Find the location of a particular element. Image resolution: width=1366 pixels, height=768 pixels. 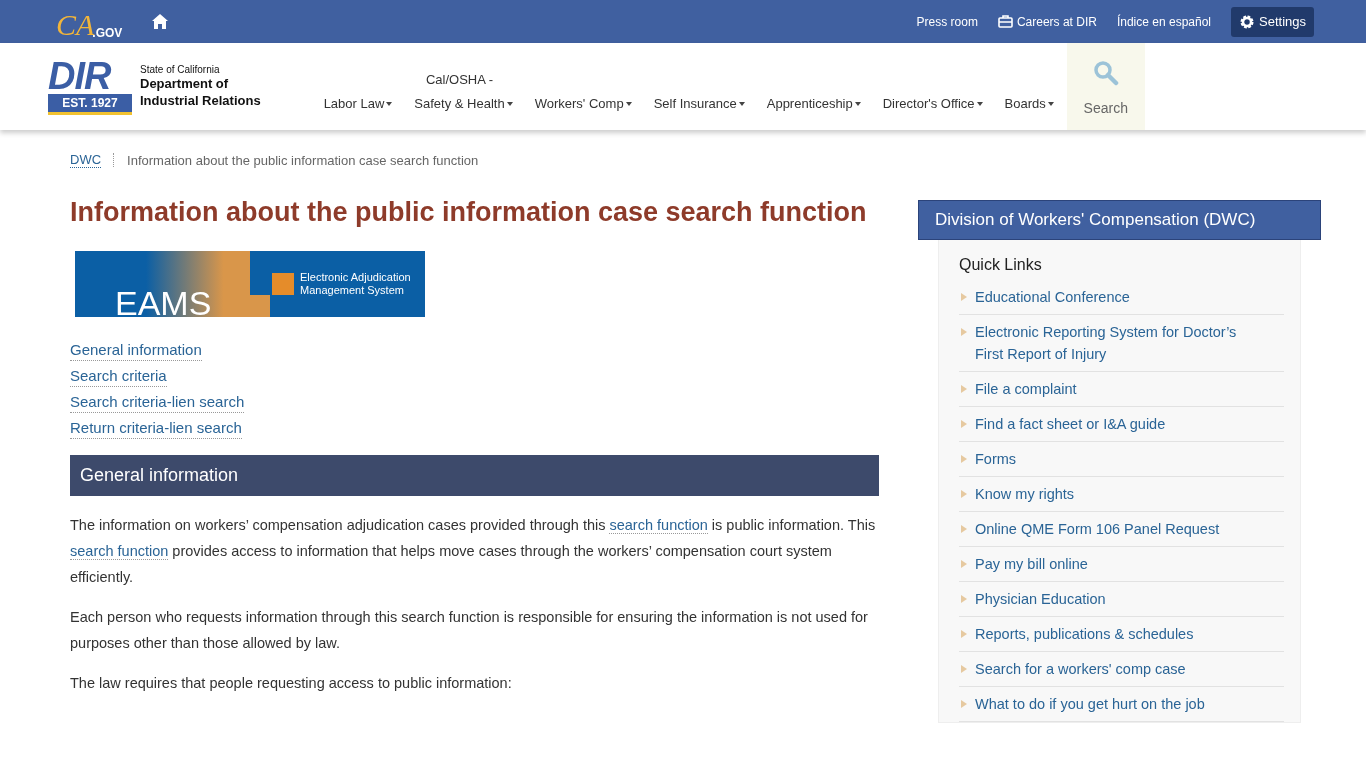

nav-menu-item: Workers' Comp is located at coordinates (583, 104).